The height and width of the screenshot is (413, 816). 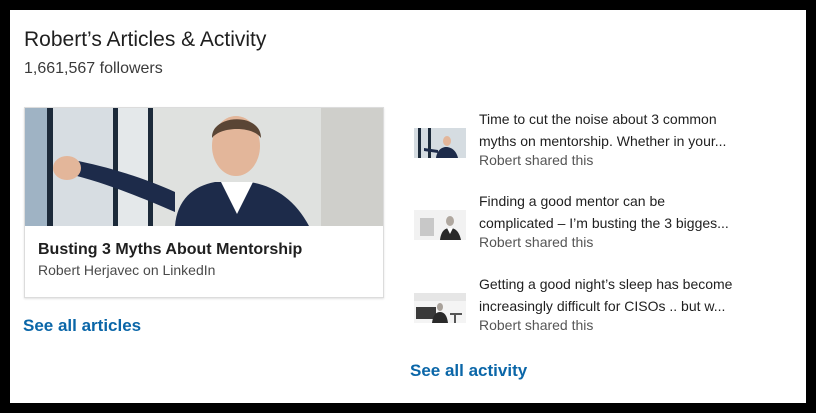 I want to click on section-title: Robert’s Articles & Activity, so click(x=145, y=39).